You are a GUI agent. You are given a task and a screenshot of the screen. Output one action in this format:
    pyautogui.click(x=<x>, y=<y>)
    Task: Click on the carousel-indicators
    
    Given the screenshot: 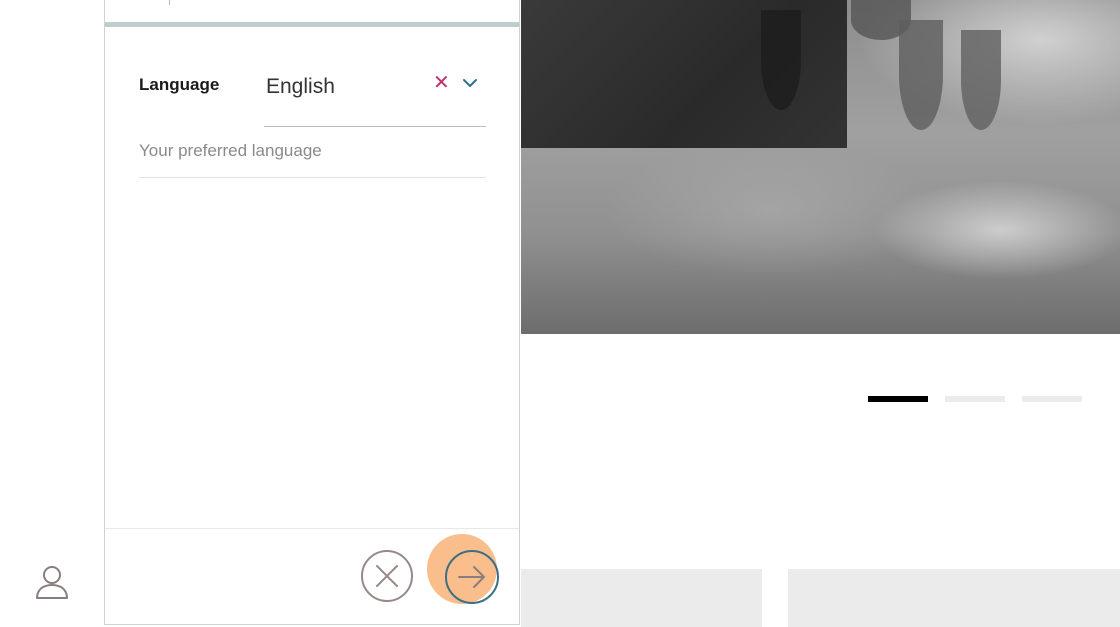 What is the action you would take?
    pyautogui.click(x=975, y=399)
    